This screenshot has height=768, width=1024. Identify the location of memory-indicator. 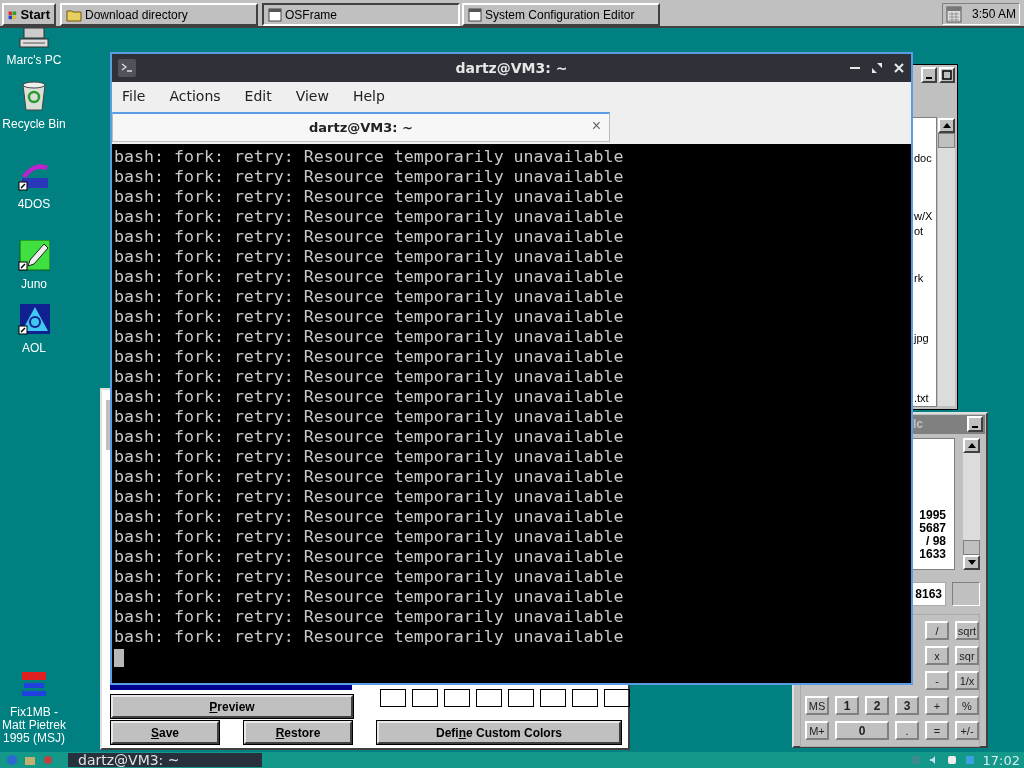
(966, 594).